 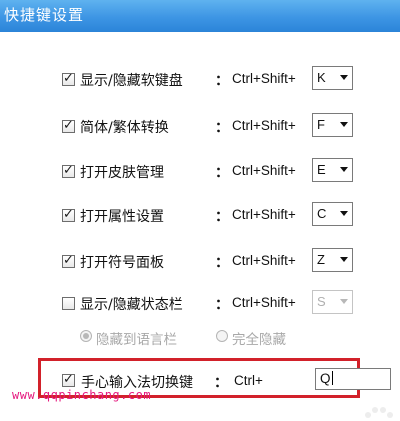 I want to click on shortcut-row-simplified-traditional: ✓ 简体/繁体转换 ： Ctrl+Shift+ F, so click(x=212, y=126).